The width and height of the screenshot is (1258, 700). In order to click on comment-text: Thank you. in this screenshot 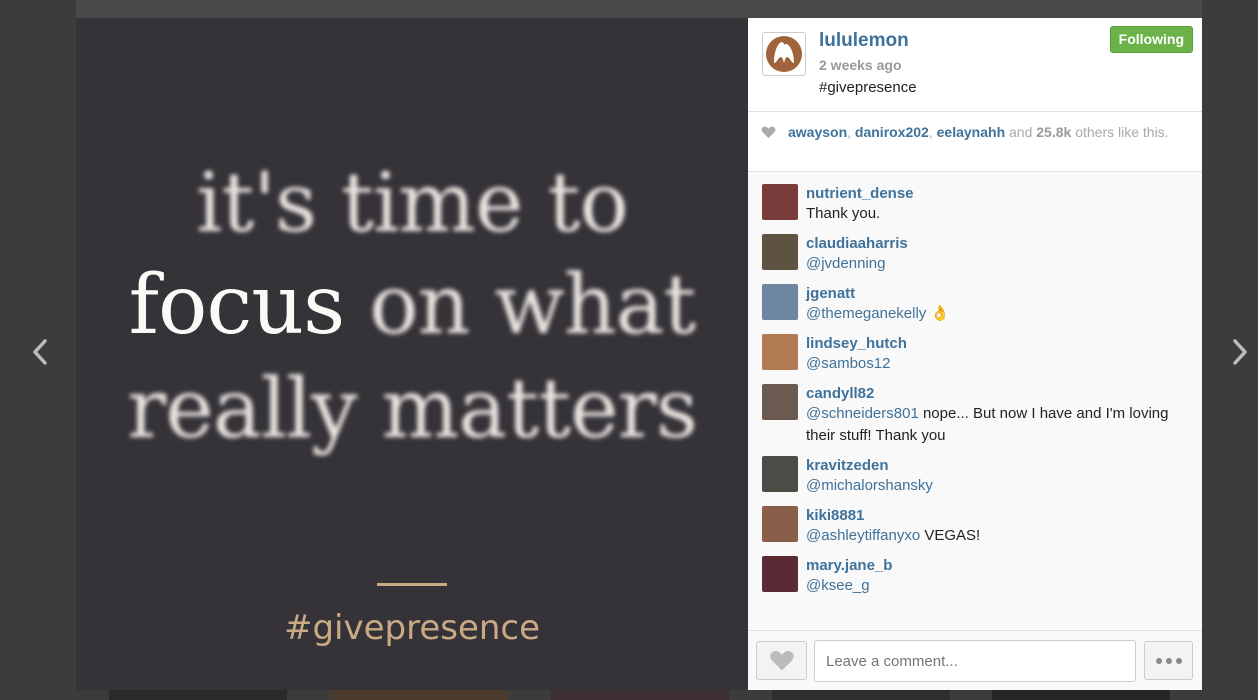, I will do `click(843, 213)`.